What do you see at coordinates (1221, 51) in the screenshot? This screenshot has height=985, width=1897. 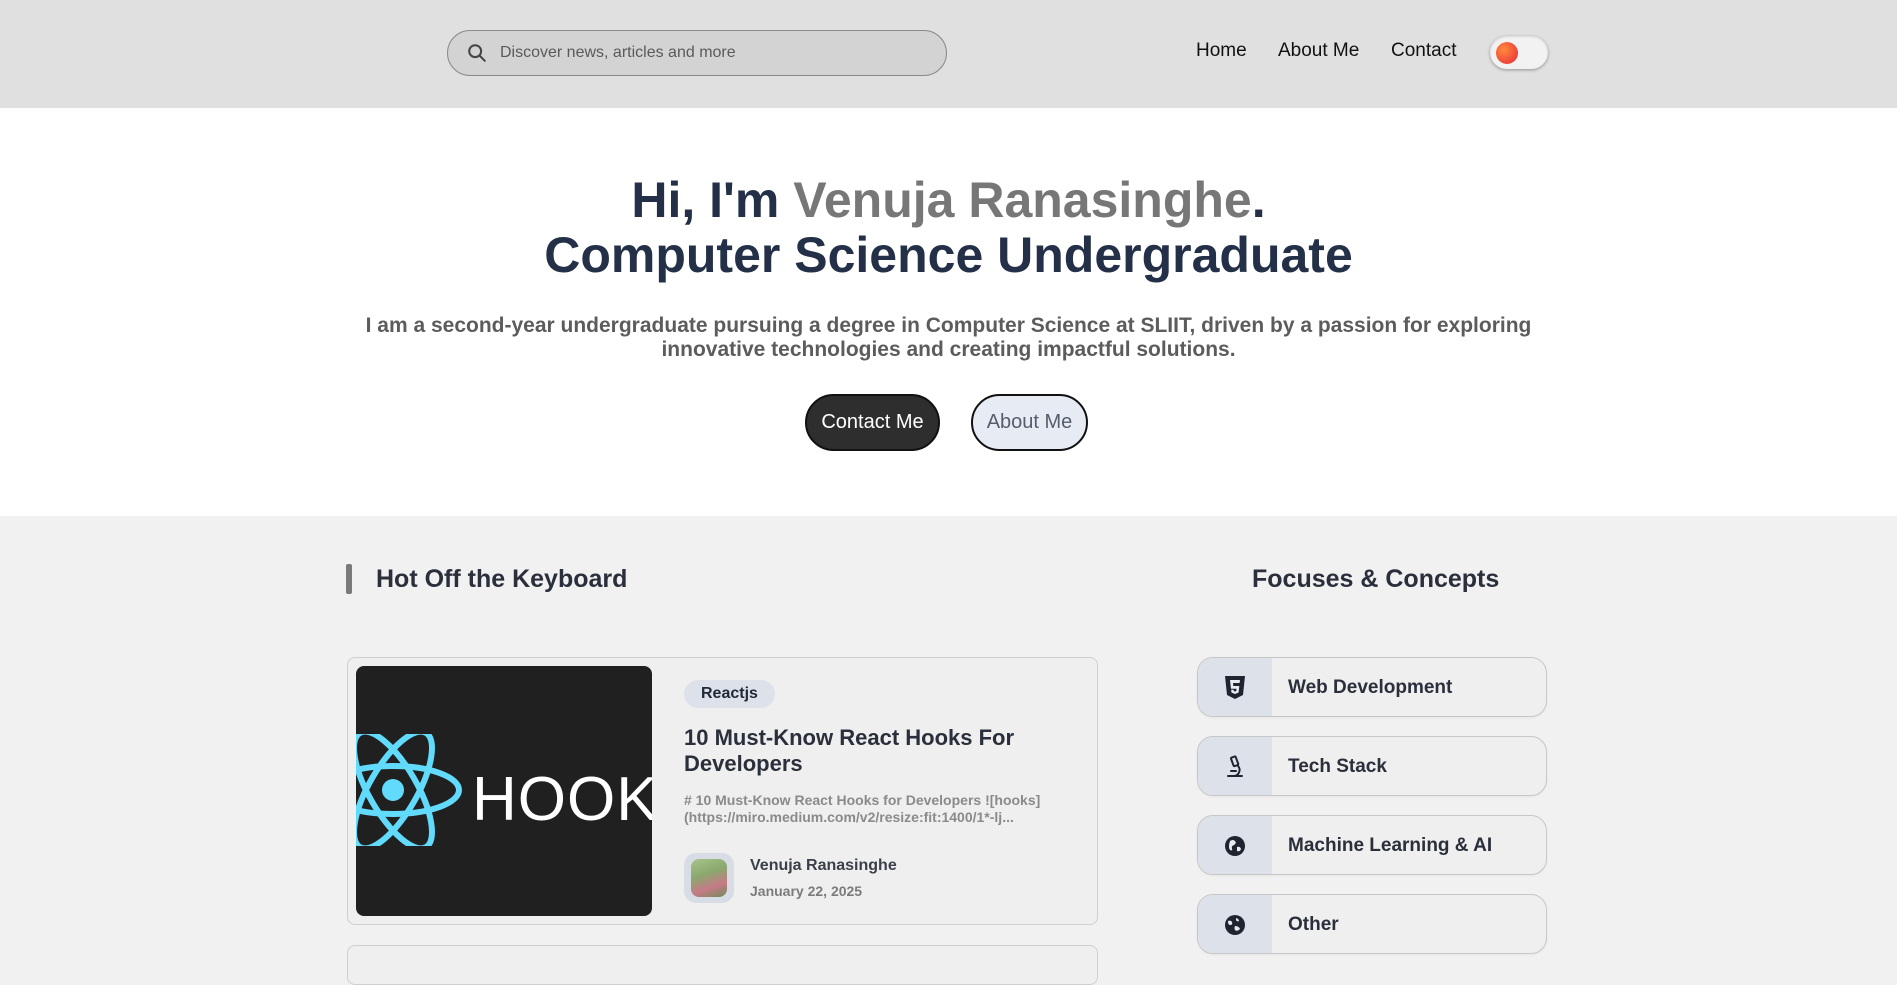 I see `nav-home-link: Home` at bounding box center [1221, 51].